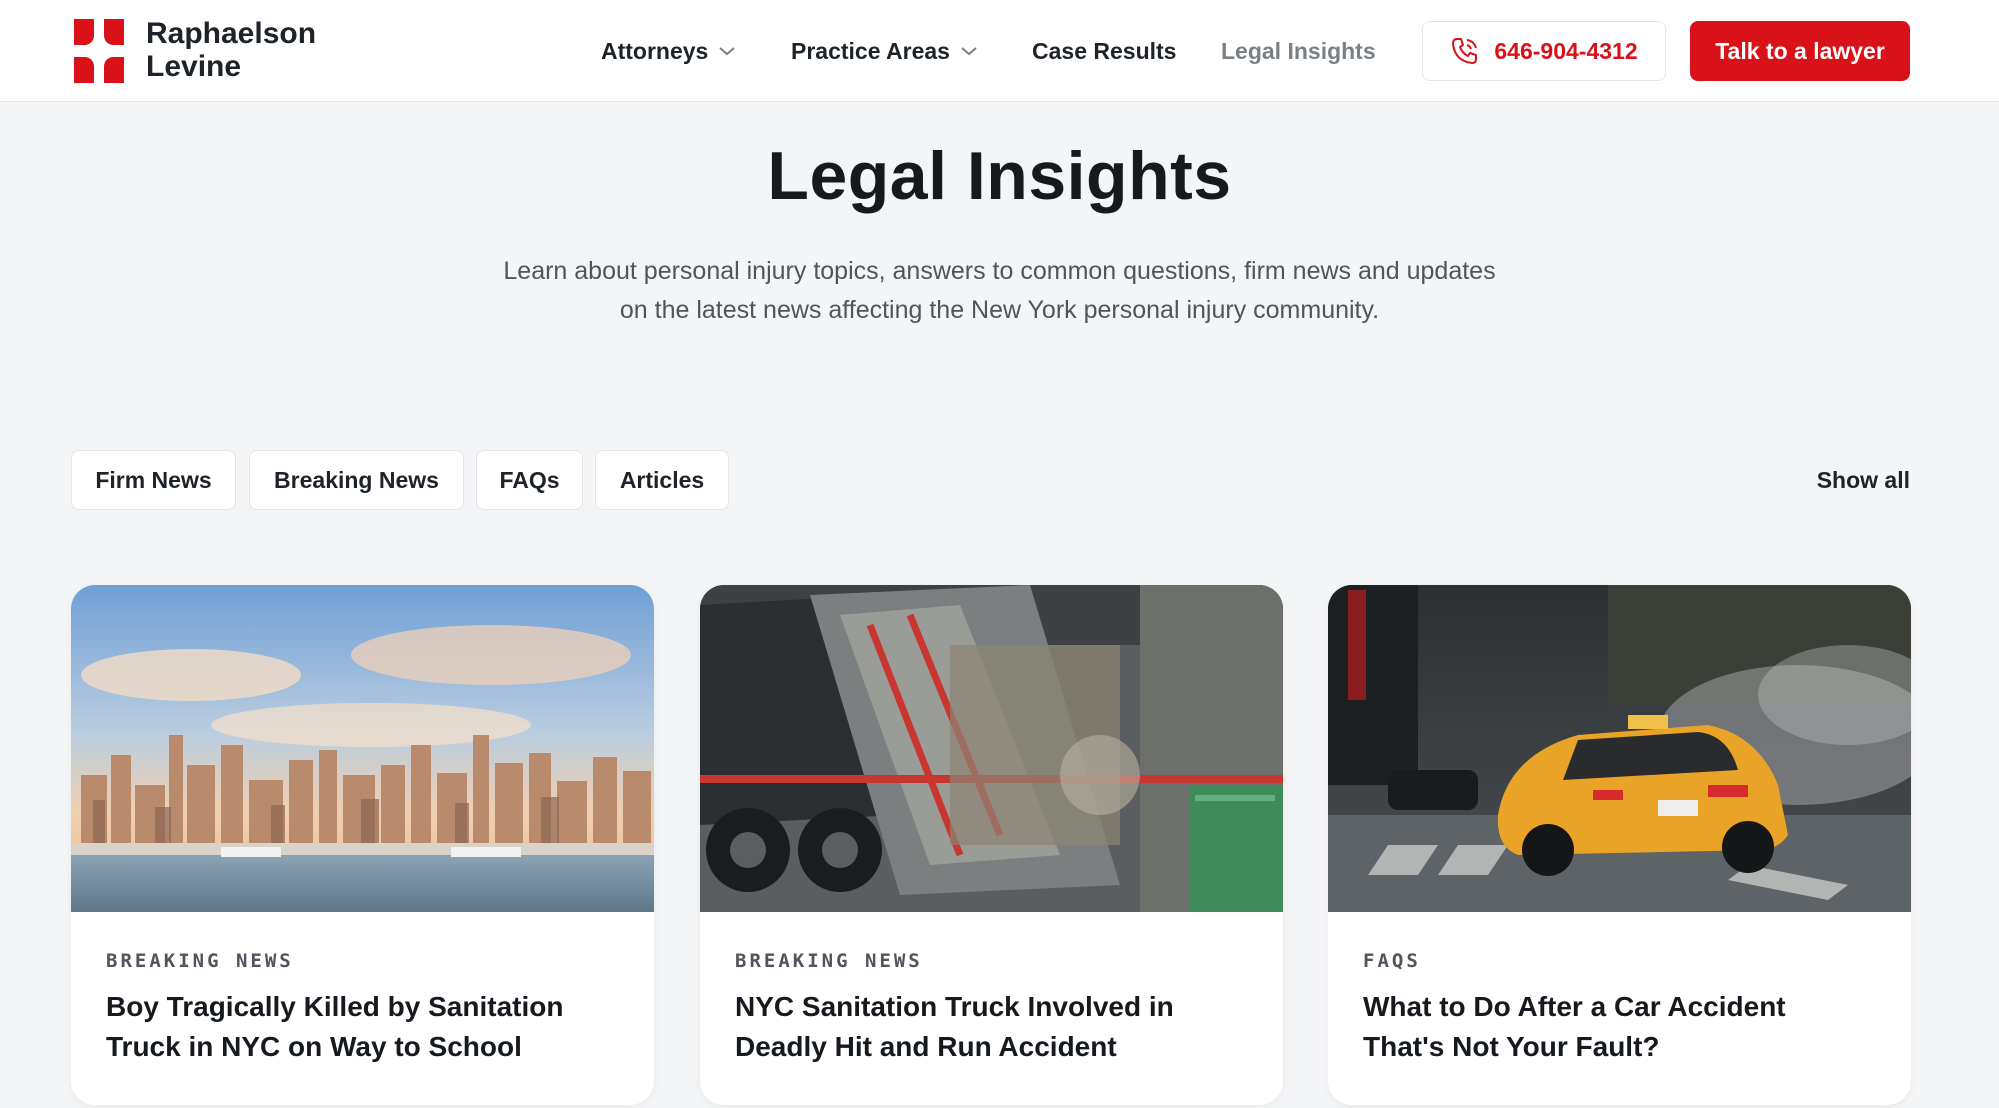 The width and height of the screenshot is (1999, 1108). What do you see at coordinates (1566, 50) in the screenshot?
I see `phone-number: 646-904-4312` at bounding box center [1566, 50].